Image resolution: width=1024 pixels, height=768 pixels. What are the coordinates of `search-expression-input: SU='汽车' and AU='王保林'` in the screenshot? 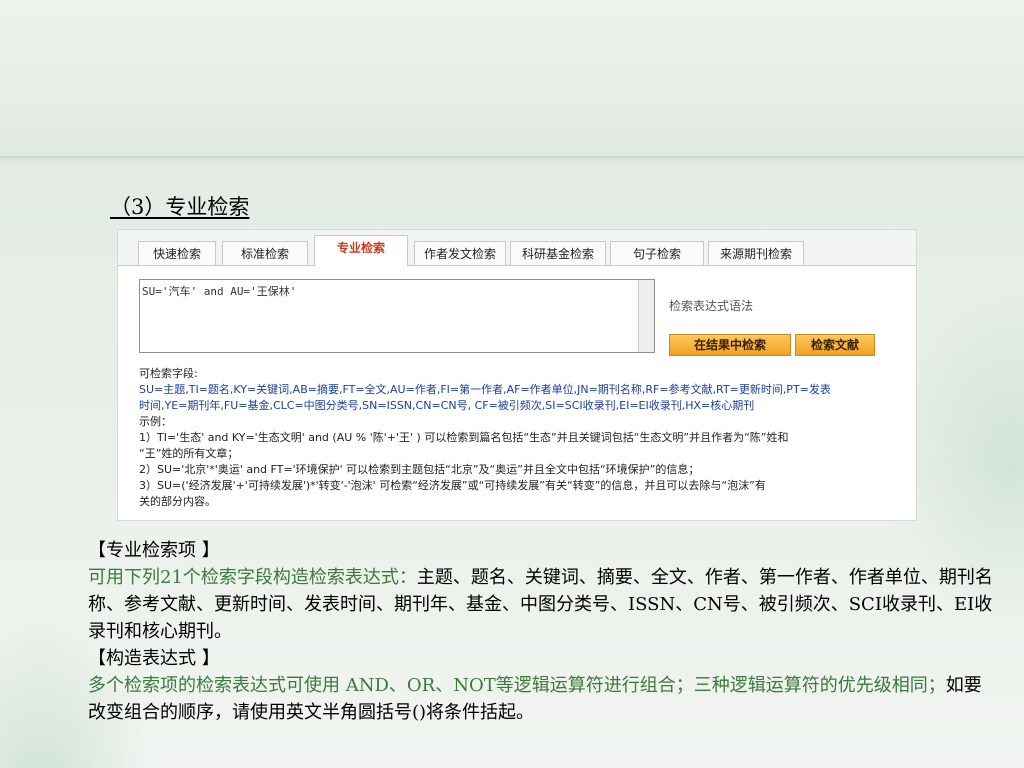 It's located at (397, 316).